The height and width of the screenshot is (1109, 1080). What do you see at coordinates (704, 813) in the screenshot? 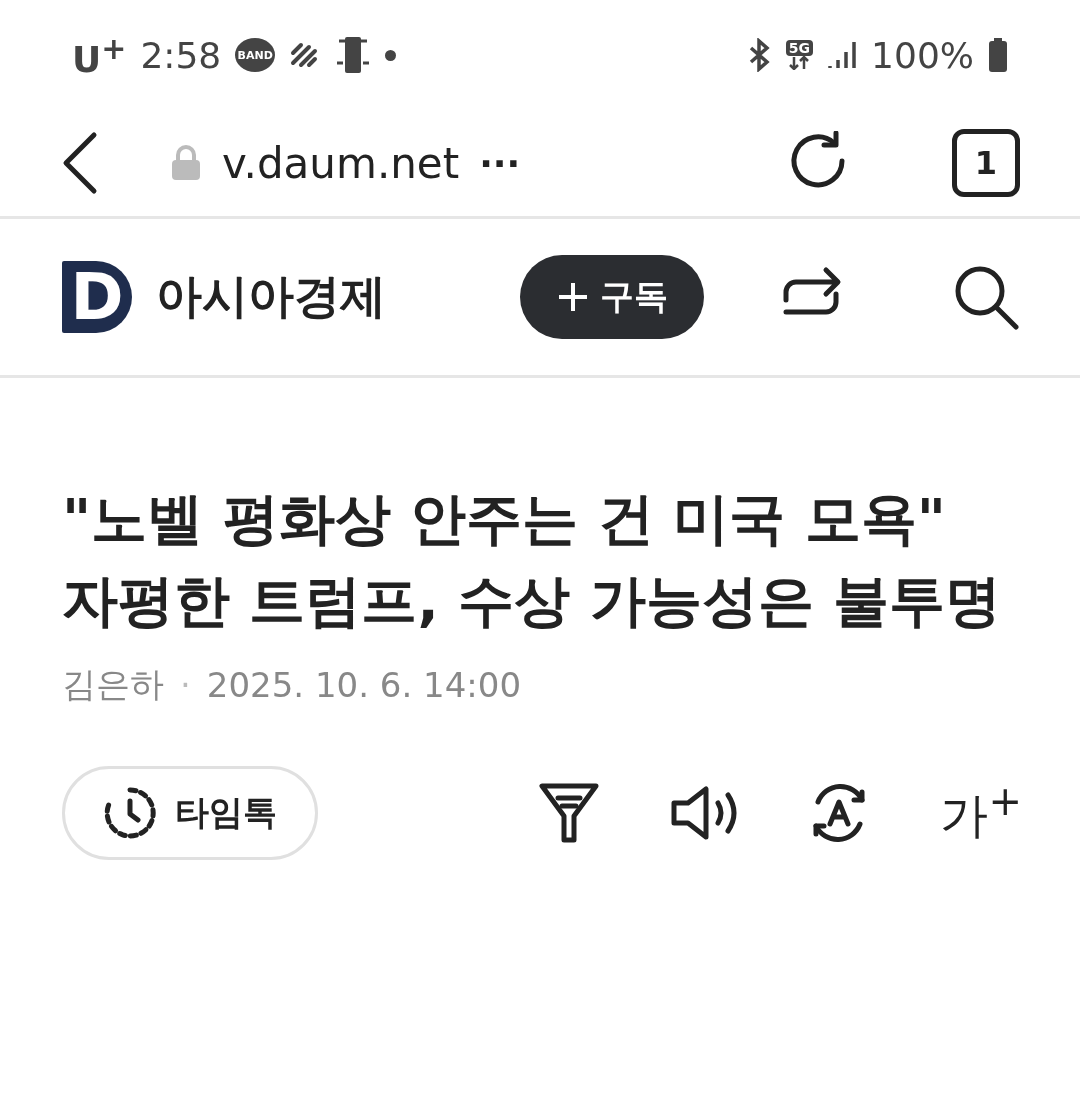
I see `speaker-icon` at bounding box center [704, 813].